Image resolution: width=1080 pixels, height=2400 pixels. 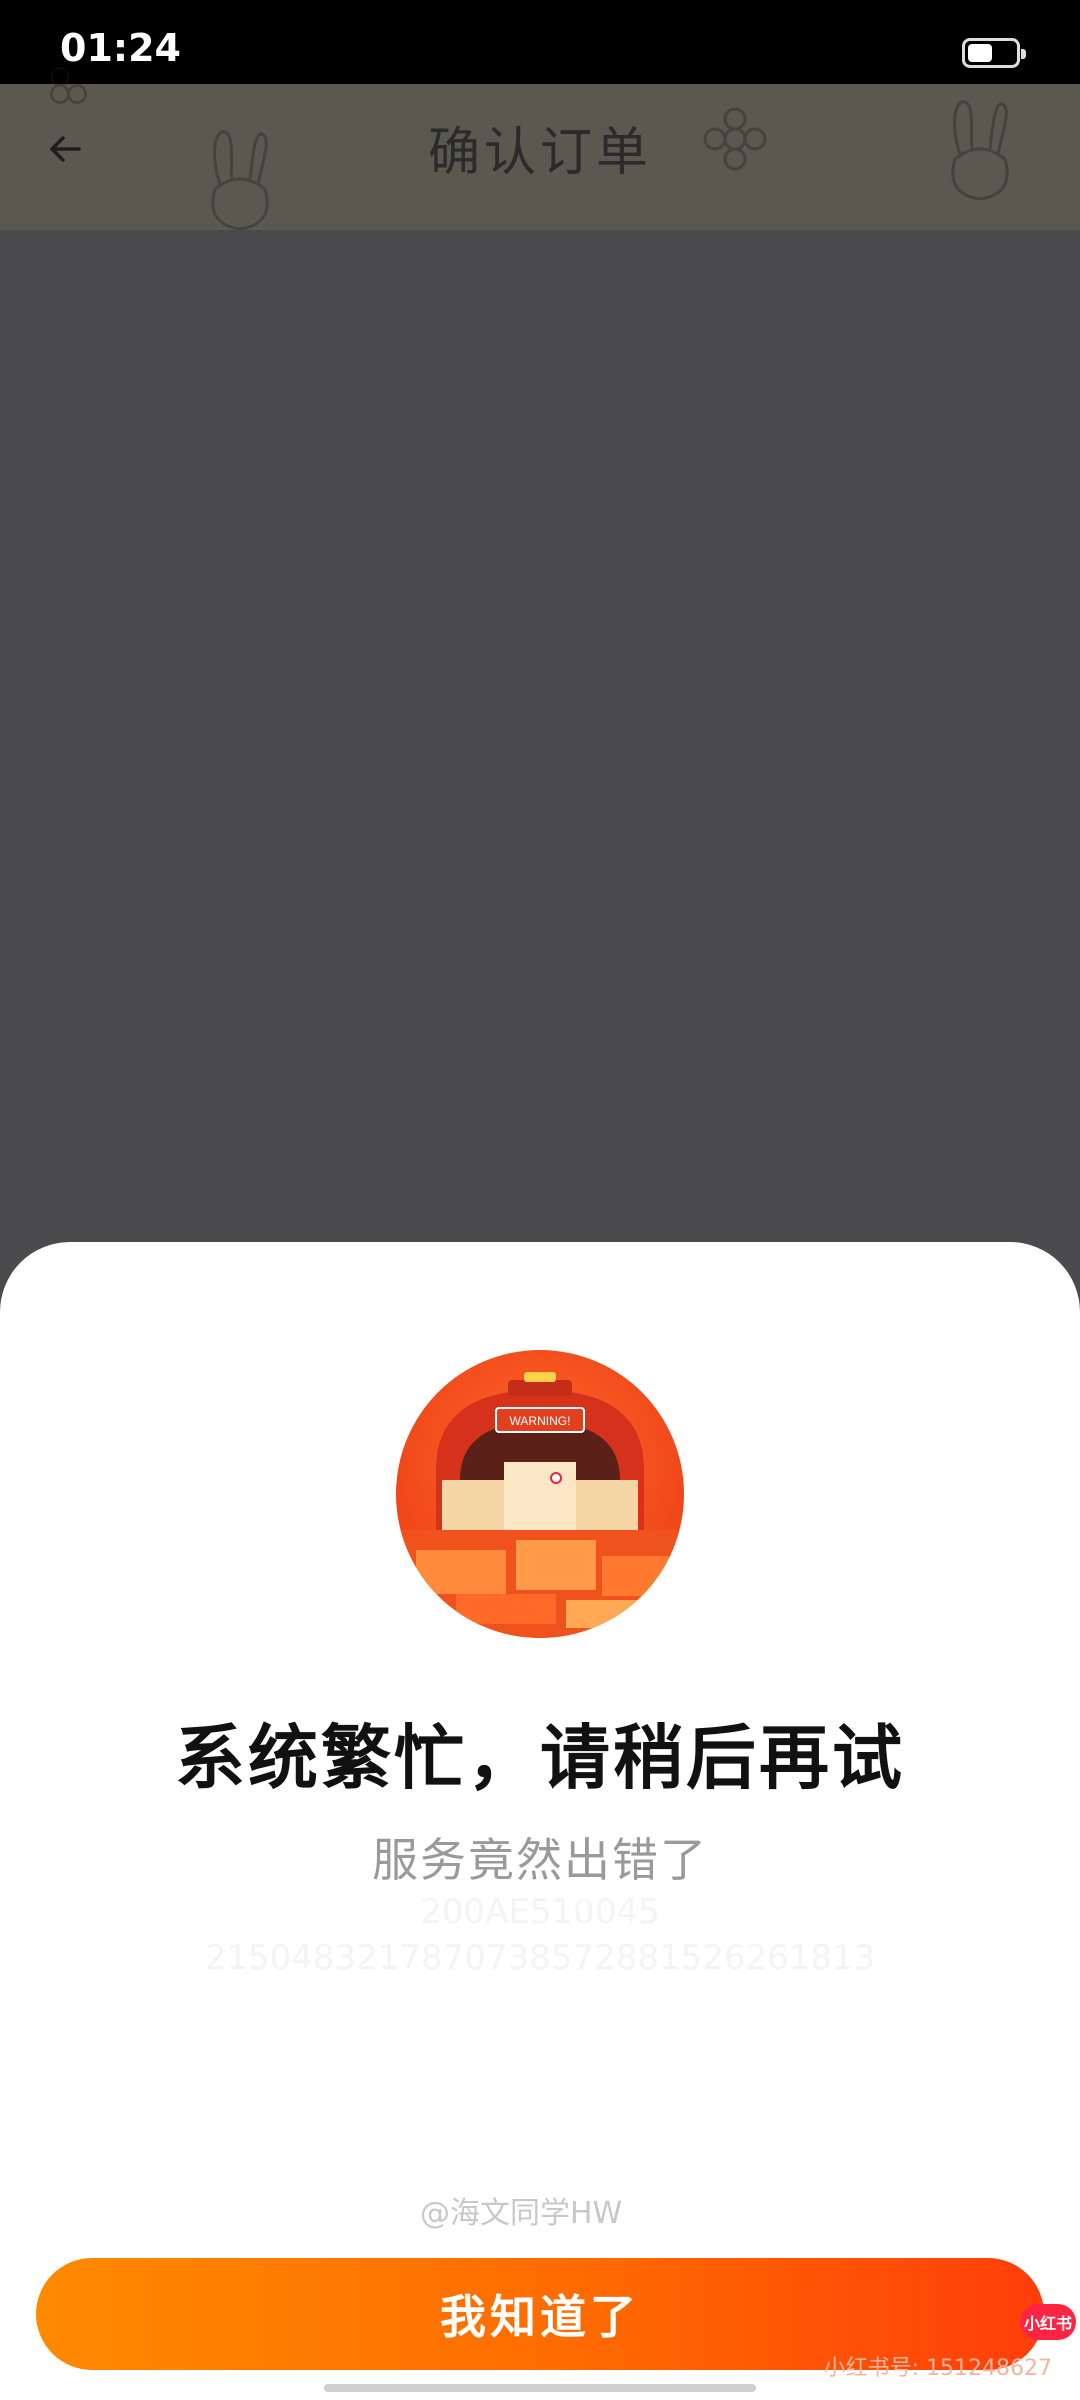 I want to click on warning-sign-text: WARNING!, so click(x=540, y=1421).